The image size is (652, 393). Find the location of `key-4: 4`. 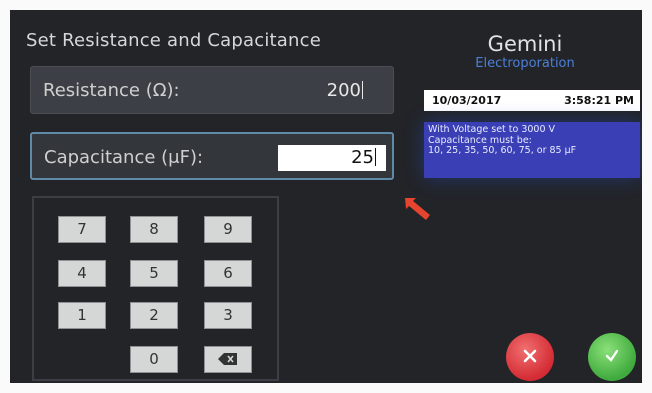

key-4: 4 is located at coordinates (82, 273).